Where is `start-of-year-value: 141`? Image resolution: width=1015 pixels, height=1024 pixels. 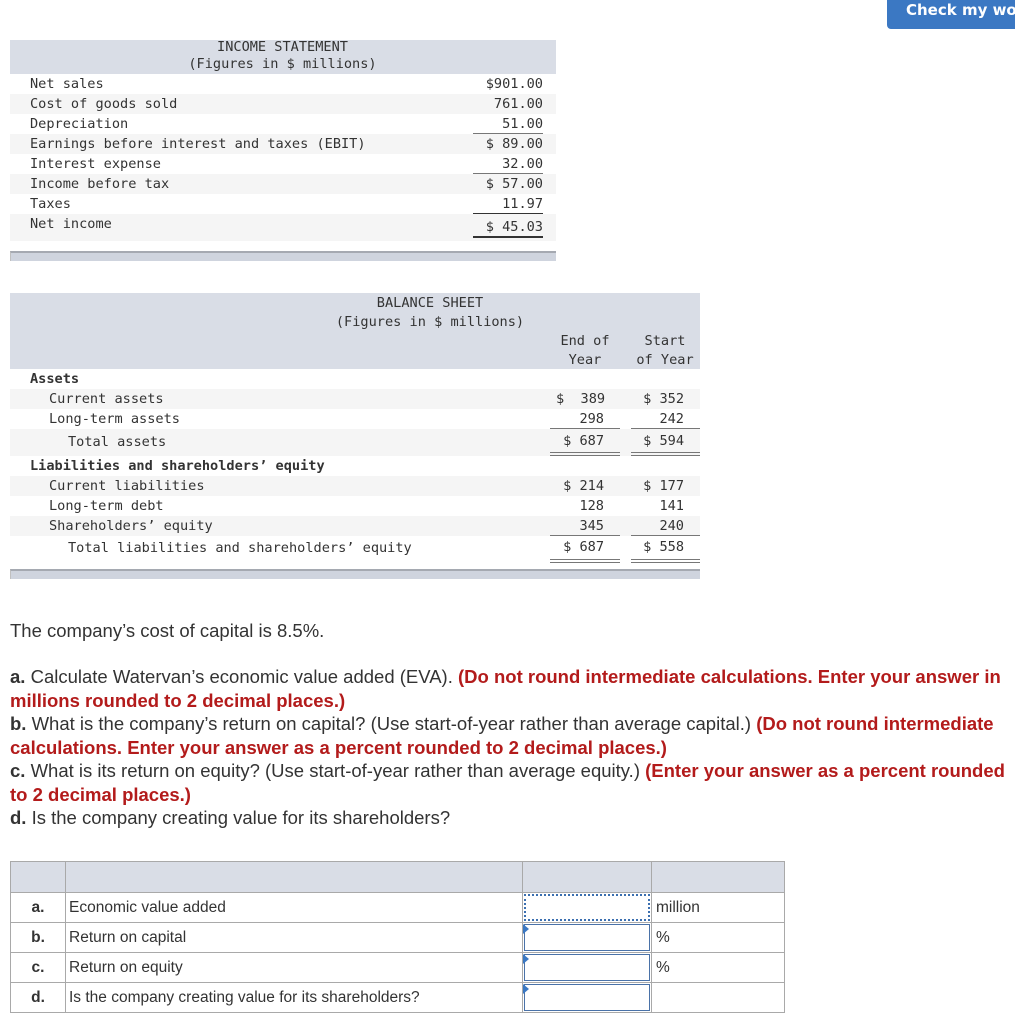
start-of-year-value: 141 is located at coordinates (671, 506).